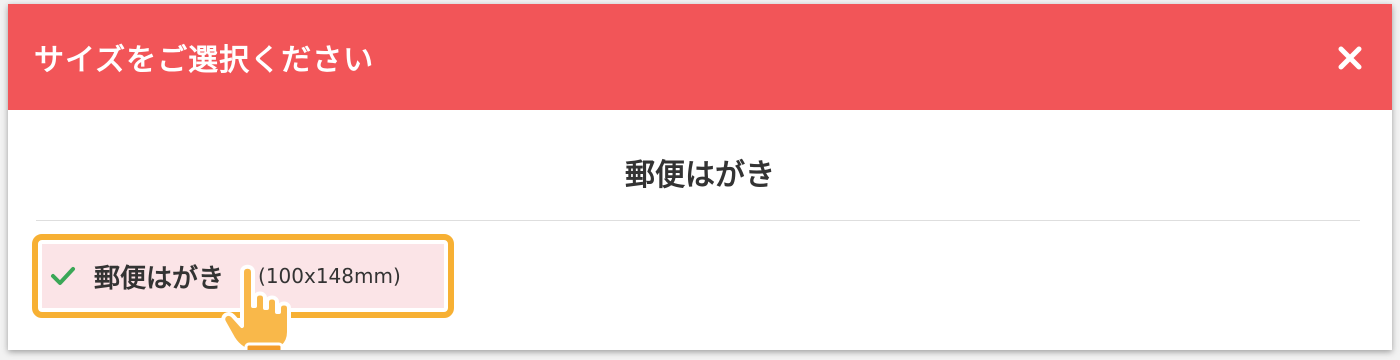  Describe the element at coordinates (256, 307) in the screenshot. I see `pointer-hand-icon` at that location.